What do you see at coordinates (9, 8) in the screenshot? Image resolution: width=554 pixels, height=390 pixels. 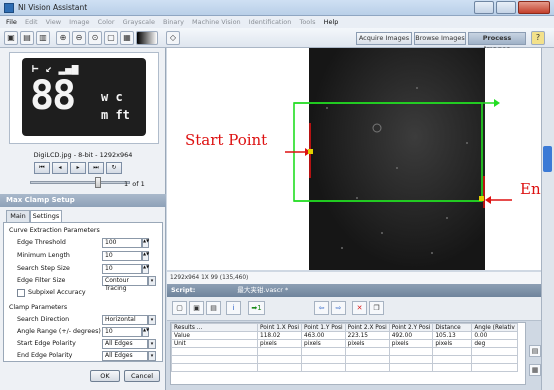 I see `app-icon` at bounding box center [9, 8].